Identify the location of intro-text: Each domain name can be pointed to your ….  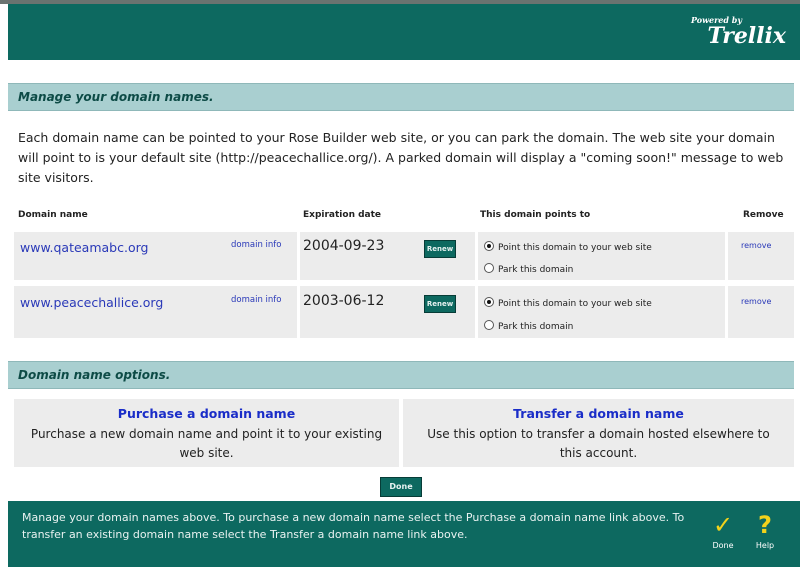
(401, 157).